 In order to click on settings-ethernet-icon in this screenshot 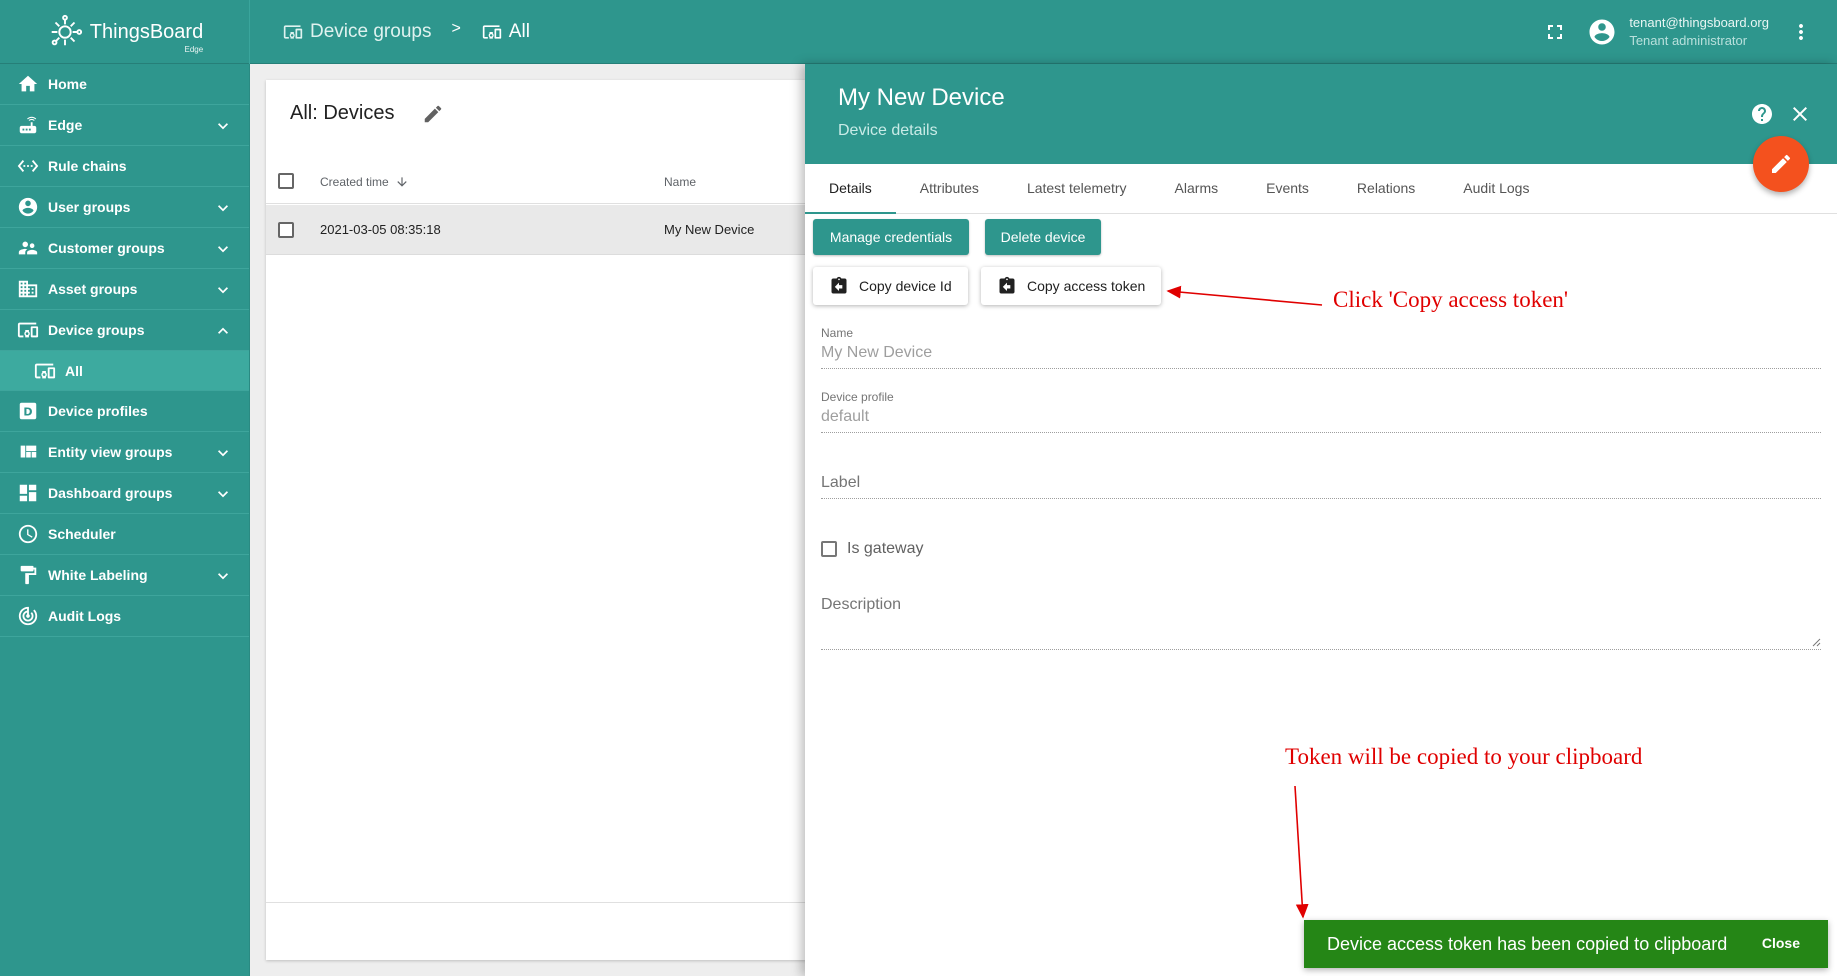, I will do `click(28, 166)`.